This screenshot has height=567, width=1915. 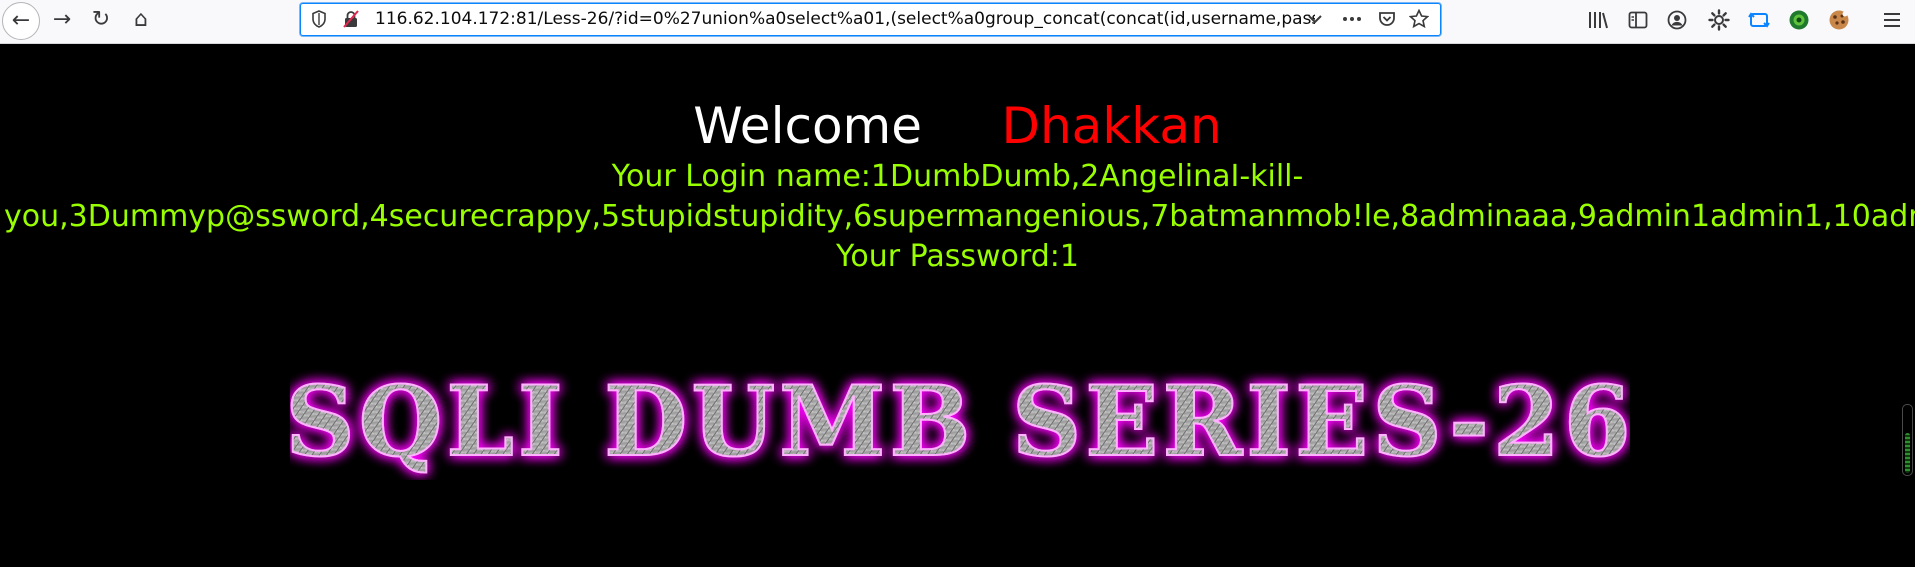 What do you see at coordinates (1111, 126) in the screenshot?
I see `user-name: Dhakkan` at bounding box center [1111, 126].